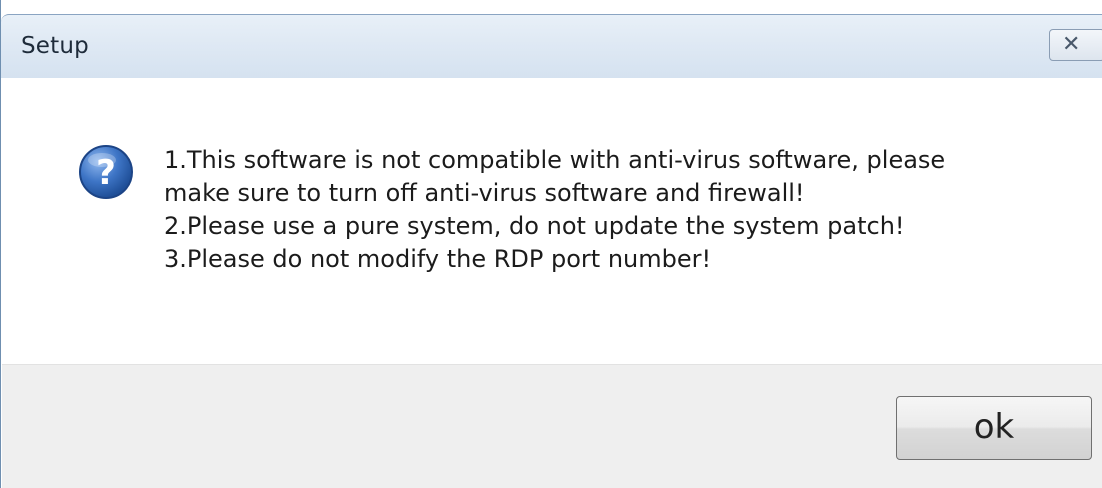 The width and height of the screenshot is (1102, 488). I want to click on close-icon: ✕, so click(1071, 44).